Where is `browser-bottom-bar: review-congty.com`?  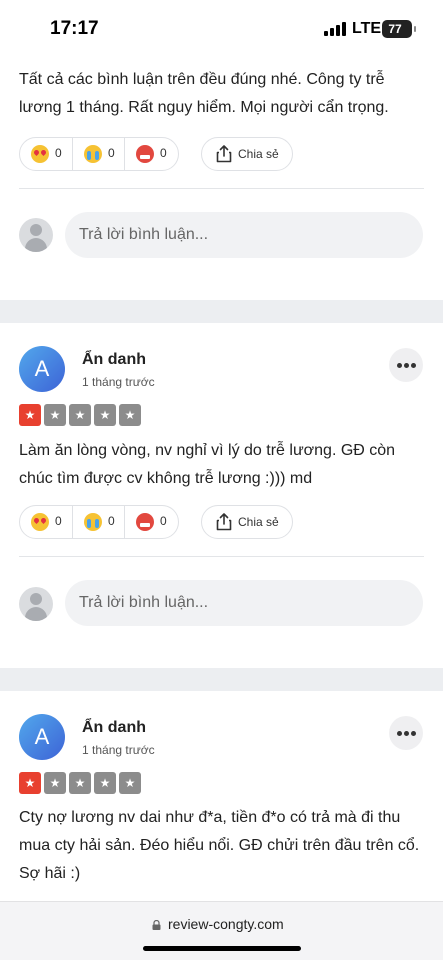
browser-bottom-bar: review-congty.com is located at coordinates (221, 930).